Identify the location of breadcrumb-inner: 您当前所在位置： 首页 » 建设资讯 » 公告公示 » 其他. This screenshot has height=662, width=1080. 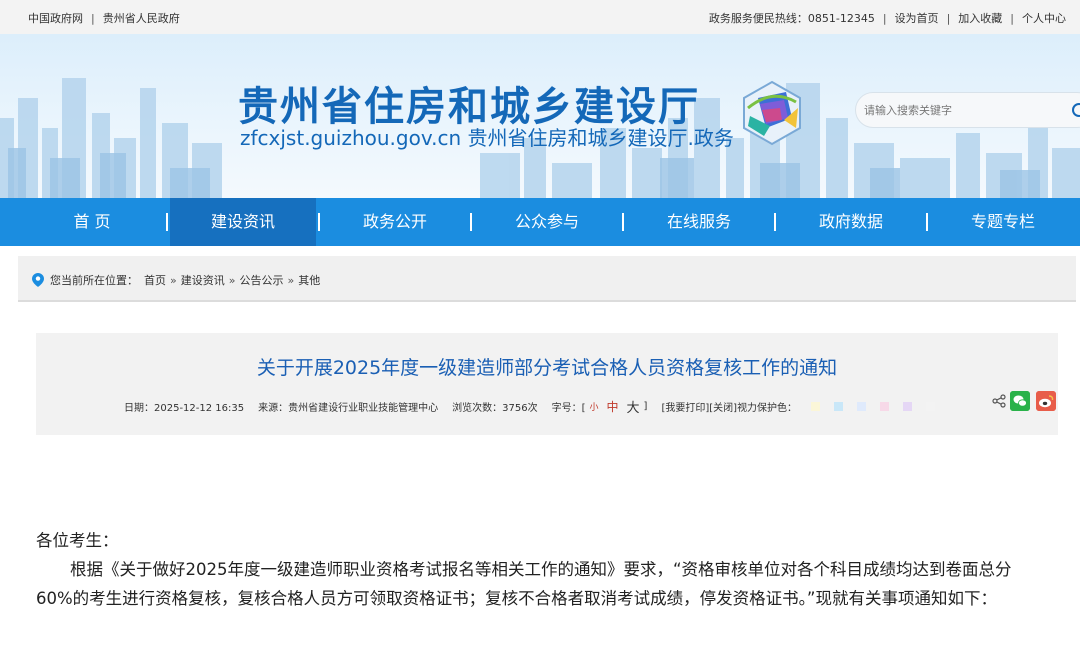
(176, 280).